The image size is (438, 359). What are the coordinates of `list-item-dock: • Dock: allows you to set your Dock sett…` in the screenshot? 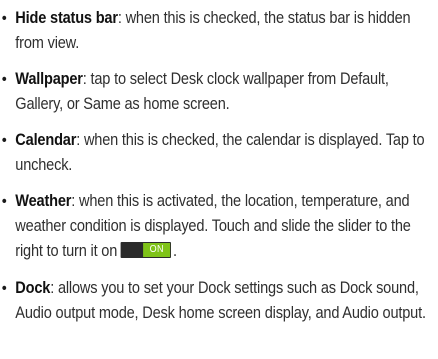 It's located at (213, 301).